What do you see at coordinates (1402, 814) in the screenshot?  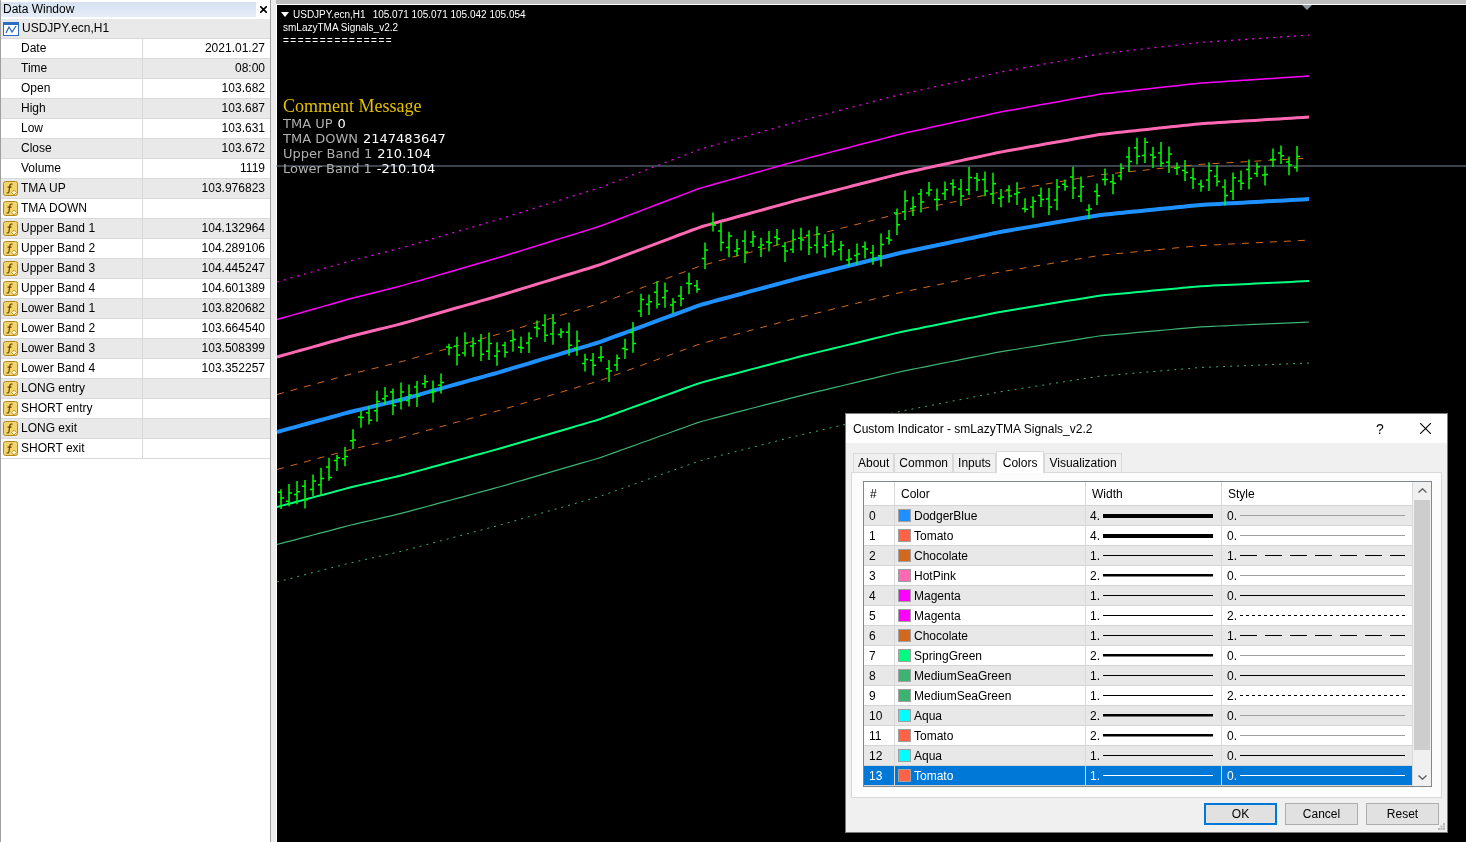 I see `dialog-button: Reset` at bounding box center [1402, 814].